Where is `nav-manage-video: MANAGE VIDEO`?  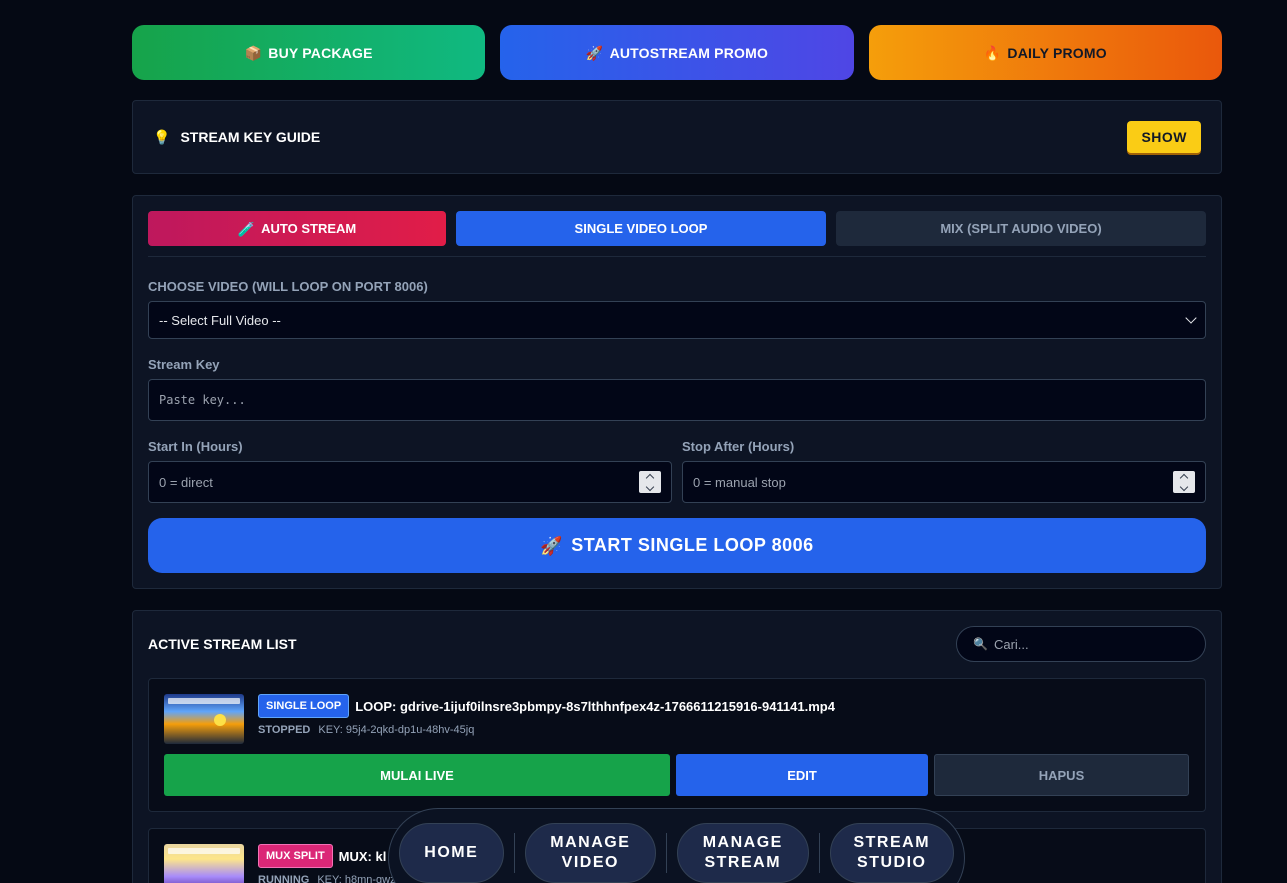 nav-manage-video: MANAGE VIDEO is located at coordinates (590, 853).